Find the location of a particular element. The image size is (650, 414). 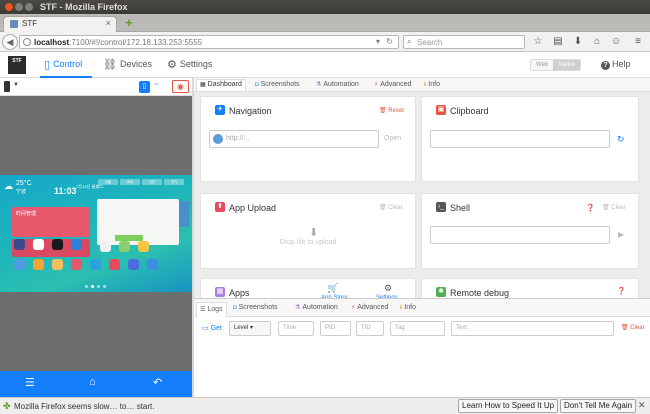

camera-icon: ◘ is located at coordinates (257, 85).